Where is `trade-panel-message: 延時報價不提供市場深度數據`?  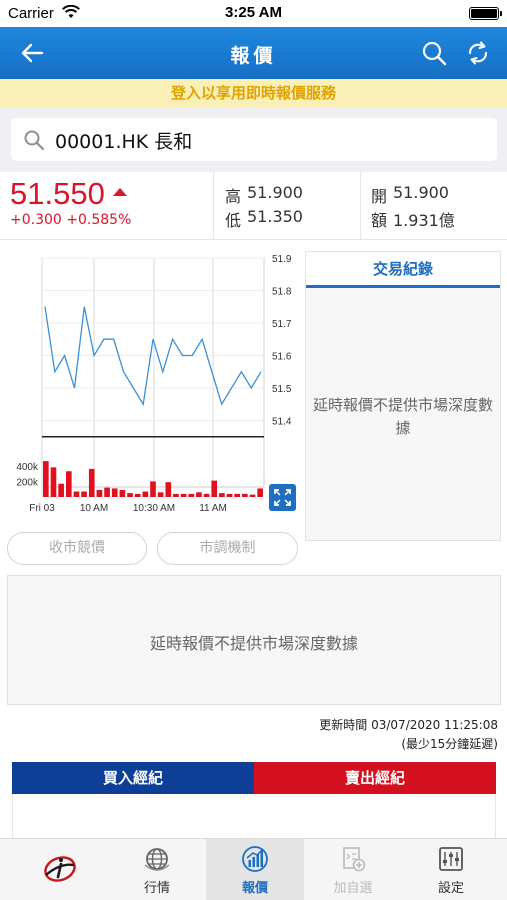 trade-panel-message: 延時報價不提供市場深度數據 is located at coordinates (402, 416).